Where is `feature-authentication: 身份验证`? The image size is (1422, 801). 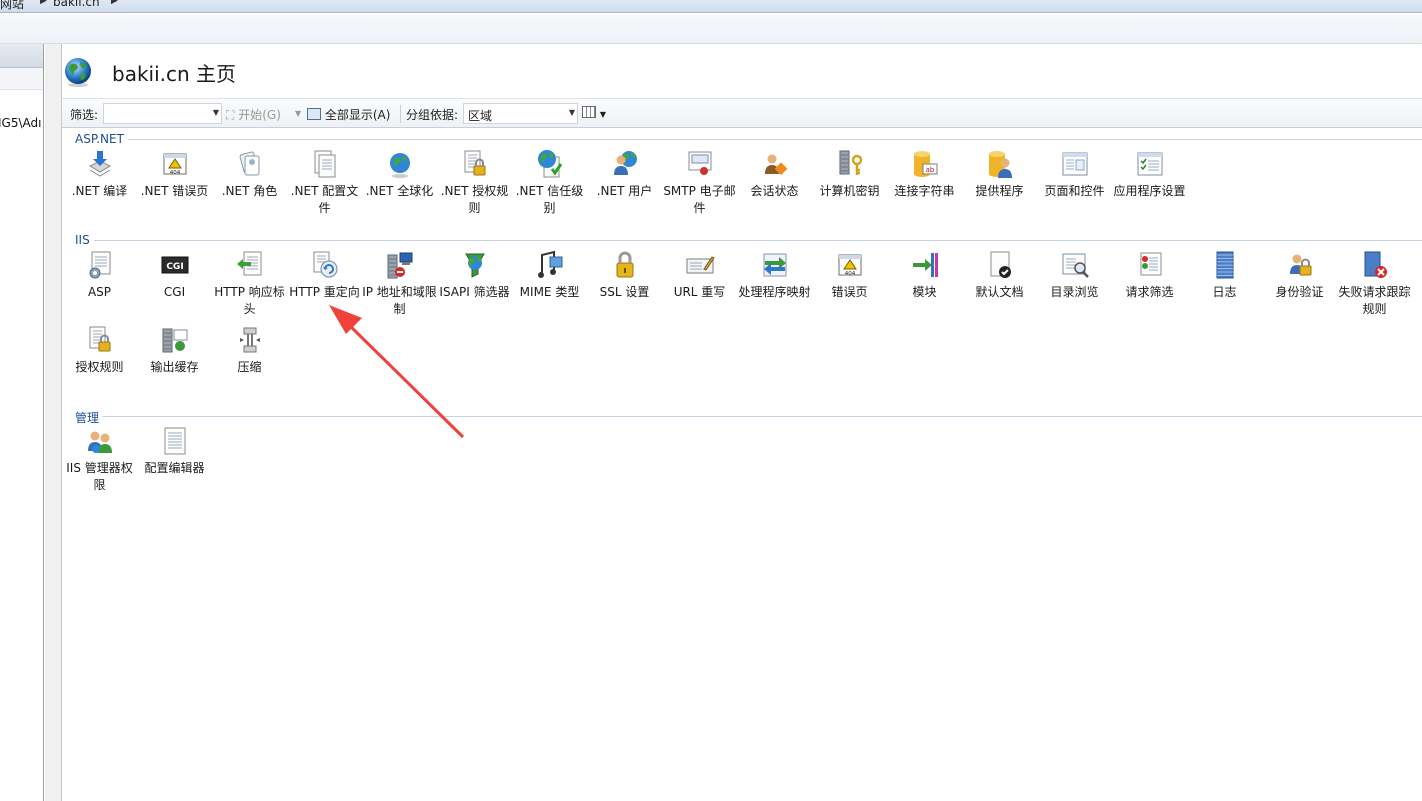
feature-authentication: 身份验证 is located at coordinates (1299, 275).